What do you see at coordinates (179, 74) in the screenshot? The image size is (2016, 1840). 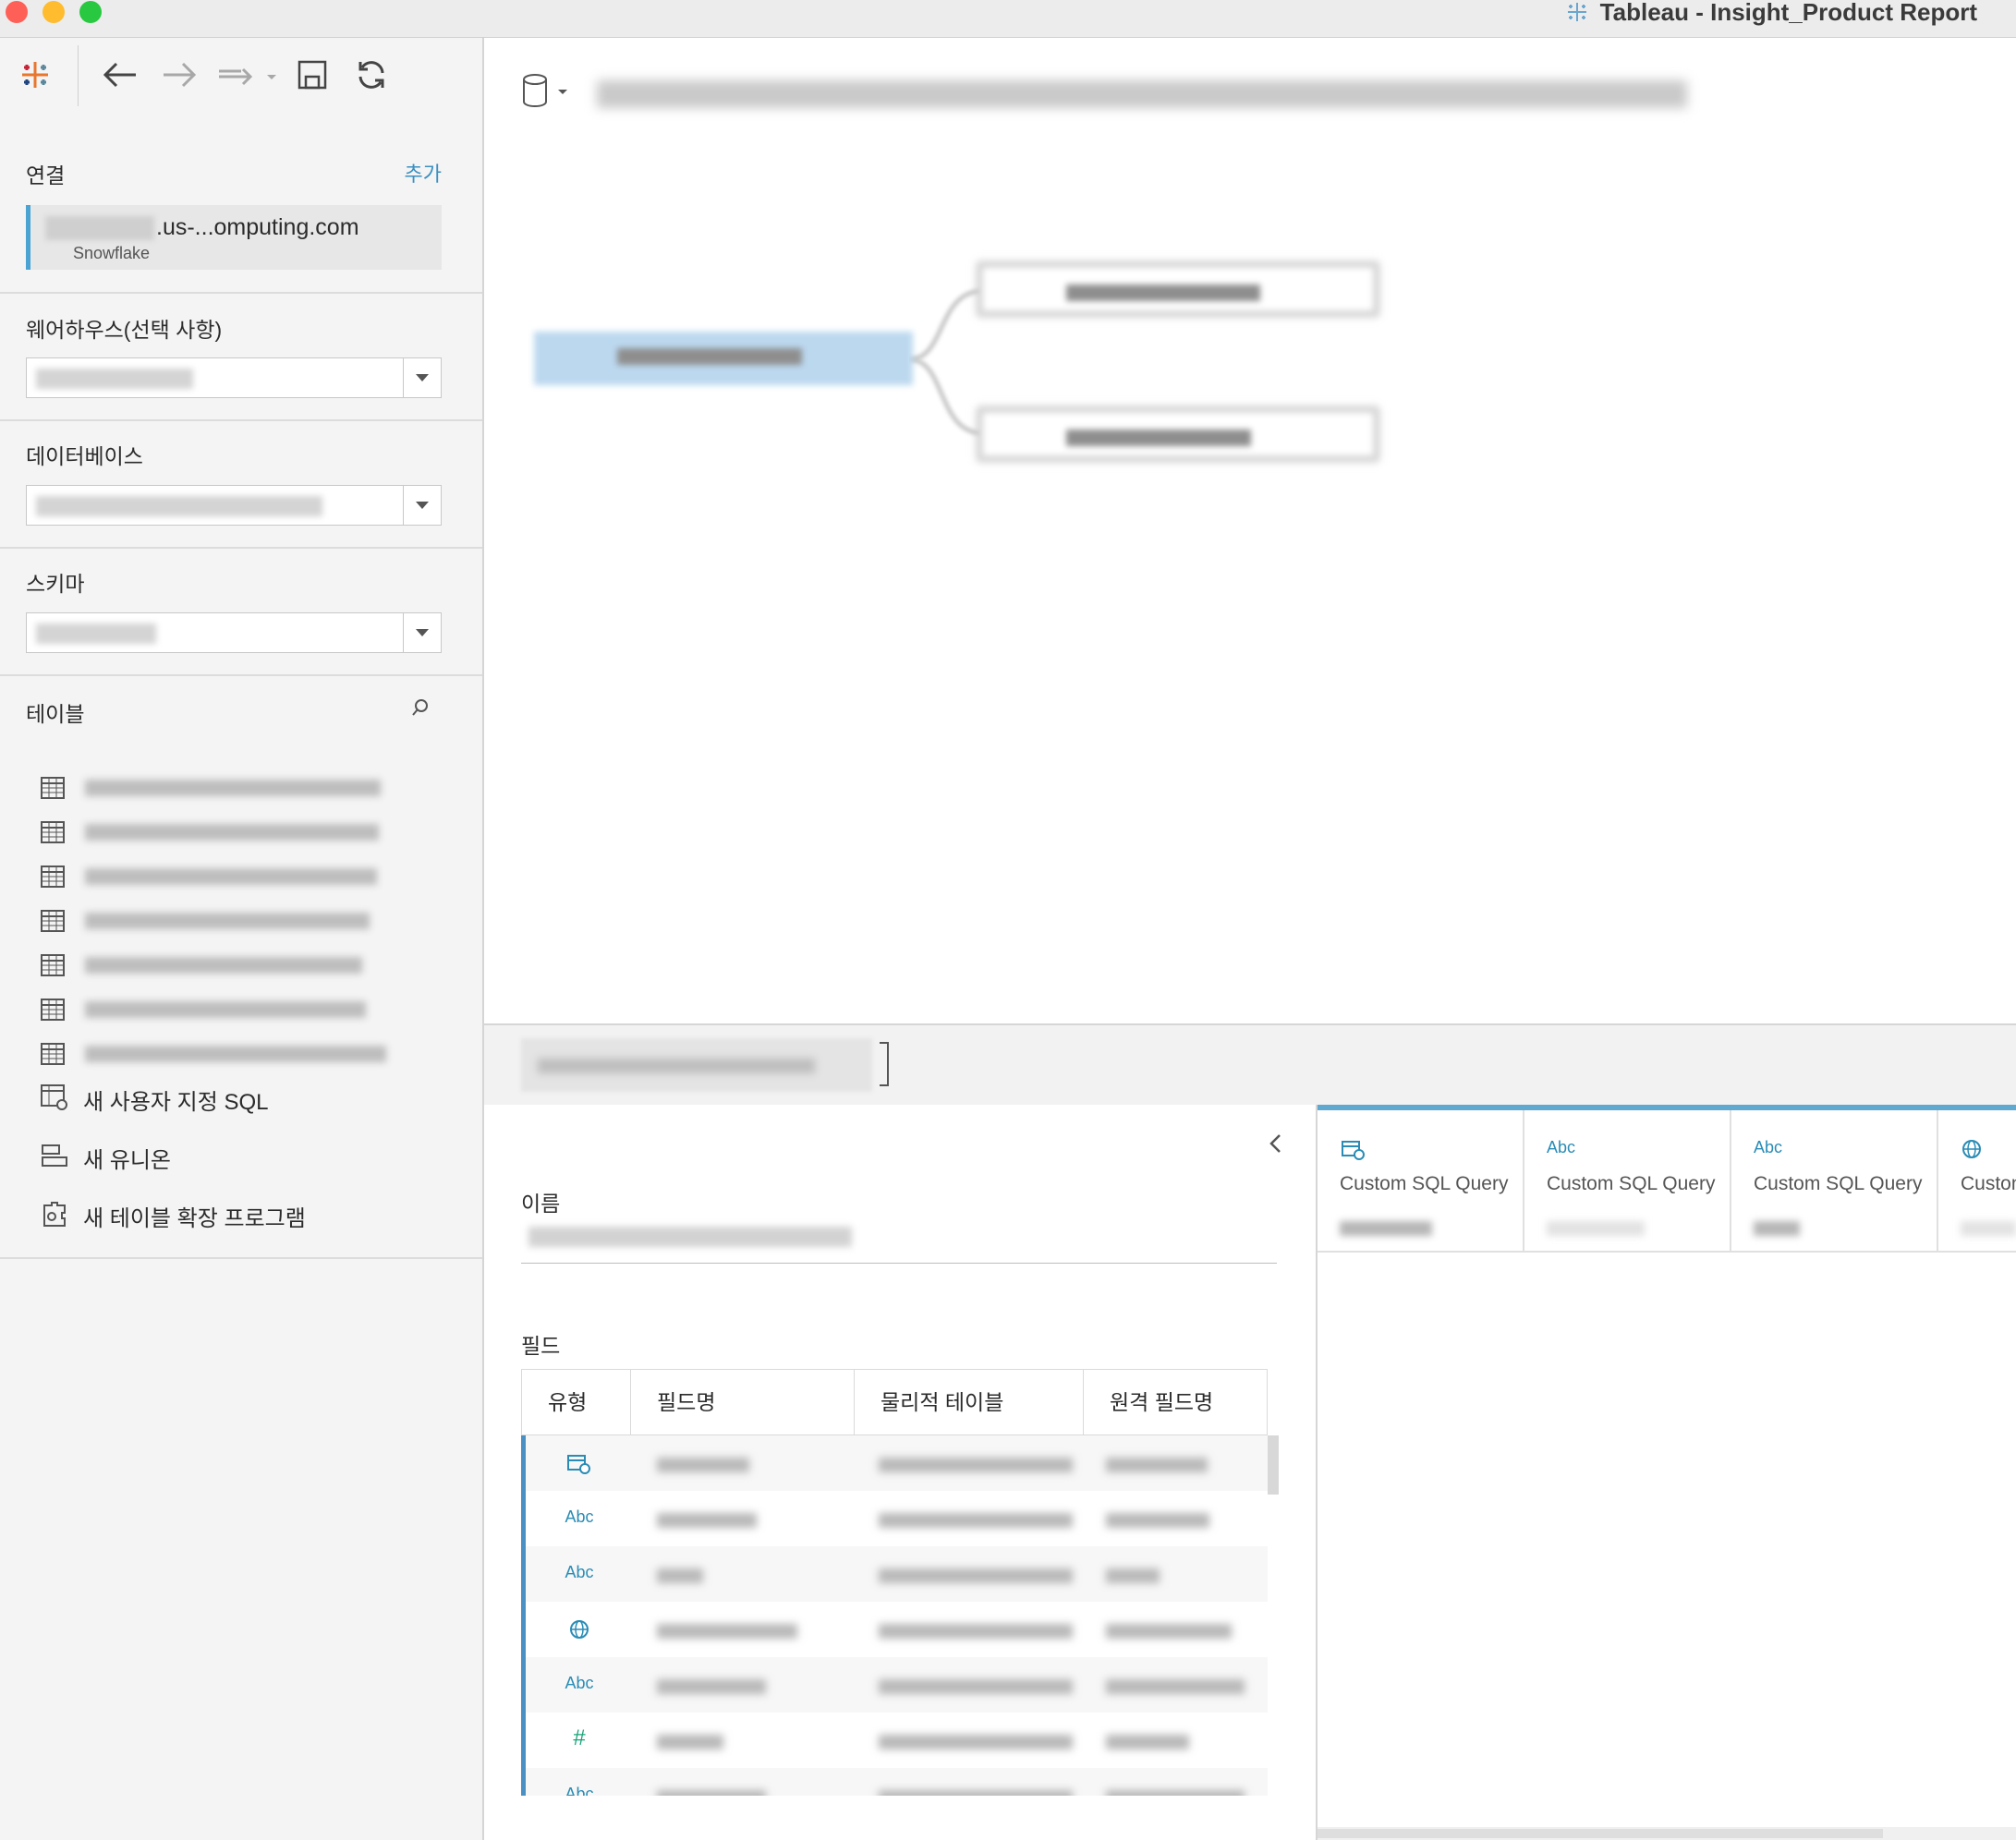 I see `forward-arrow-icon` at bounding box center [179, 74].